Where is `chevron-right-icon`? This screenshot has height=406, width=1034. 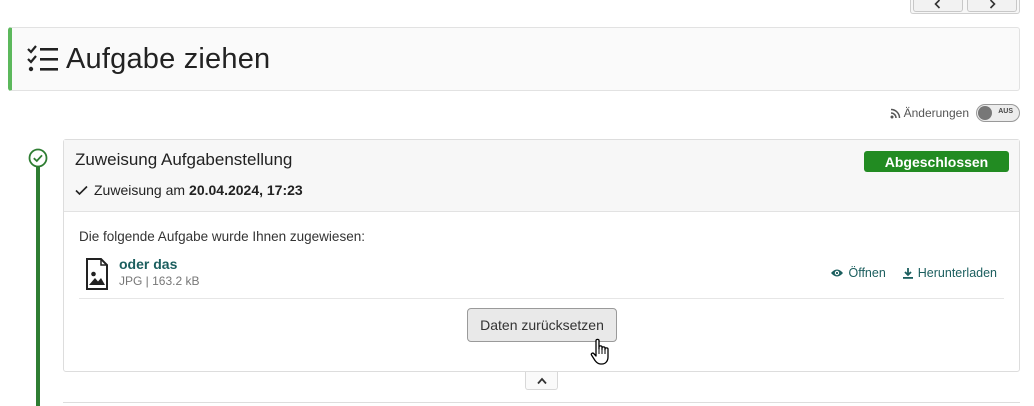 chevron-right-icon is located at coordinates (992, 4).